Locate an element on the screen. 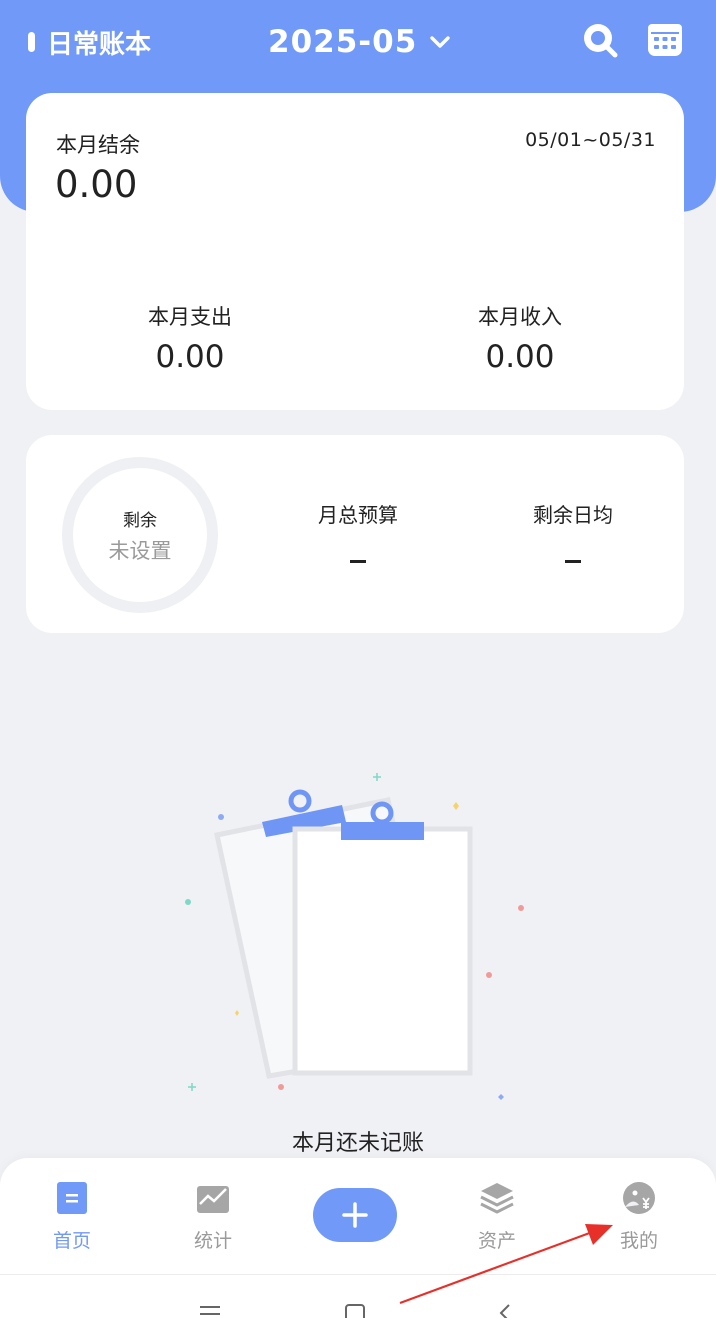 The width and height of the screenshot is (716, 1318). plus-icon is located at coordinates (355, 1215).